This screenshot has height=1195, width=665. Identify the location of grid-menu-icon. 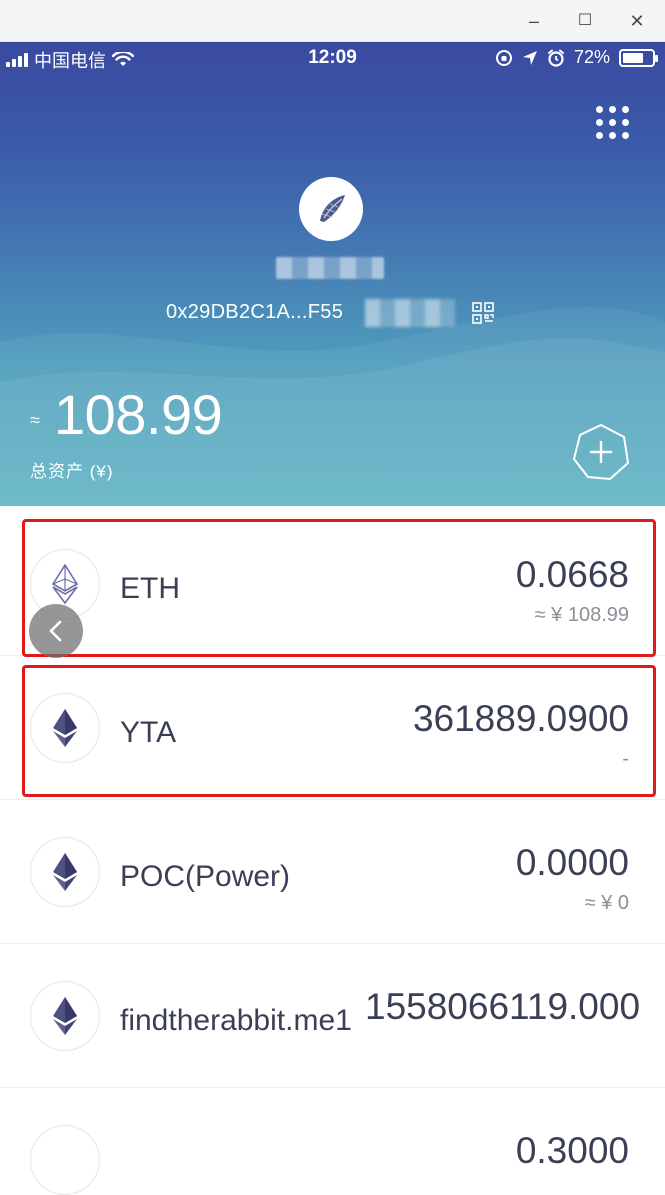
(613, 123).